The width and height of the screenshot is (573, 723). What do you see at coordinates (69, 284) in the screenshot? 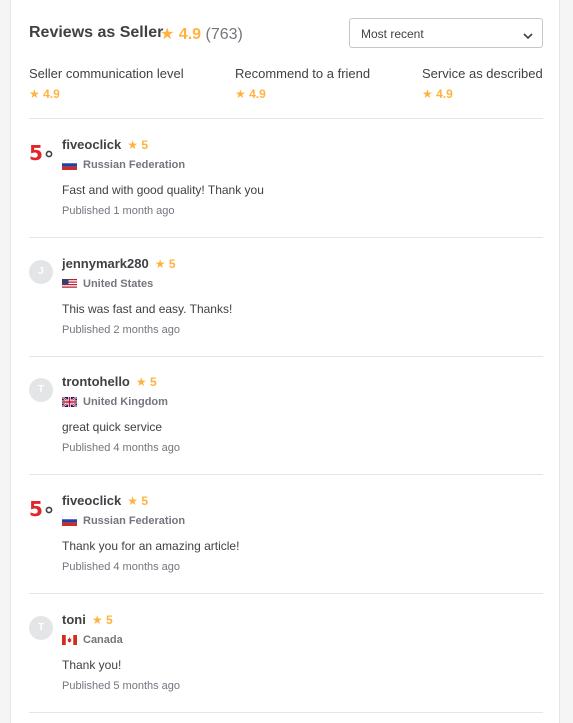
I see `us-flag-icon` at bounding box center [69, 284].